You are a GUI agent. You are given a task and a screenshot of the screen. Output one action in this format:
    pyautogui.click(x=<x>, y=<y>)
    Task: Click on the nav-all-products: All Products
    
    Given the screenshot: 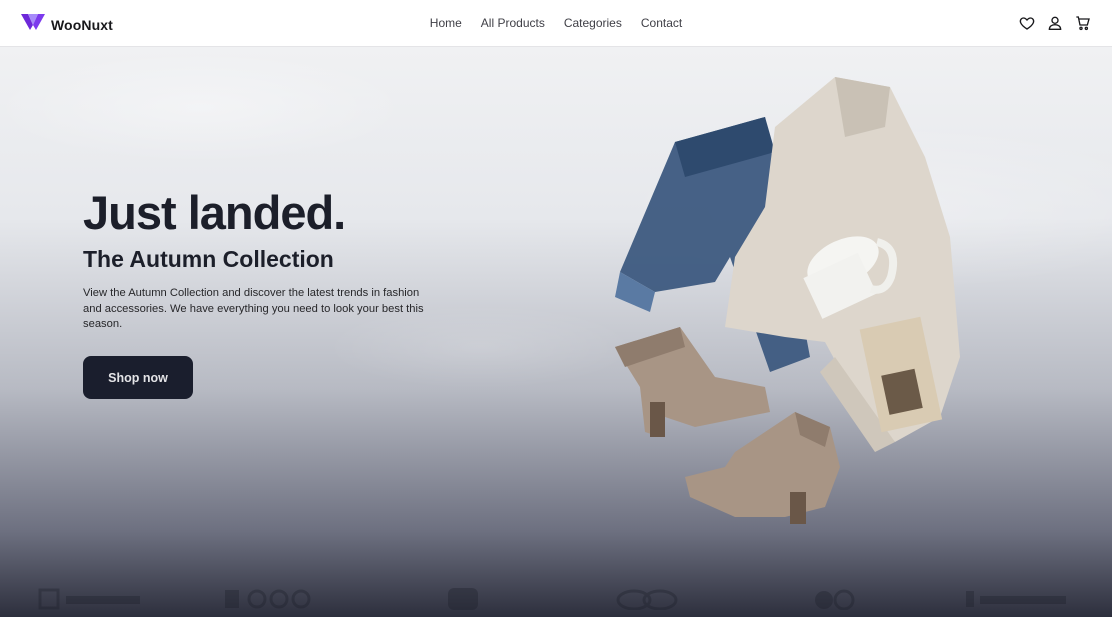 What is the action you would take?
    pyautogui.click(x=513, y=23)
    